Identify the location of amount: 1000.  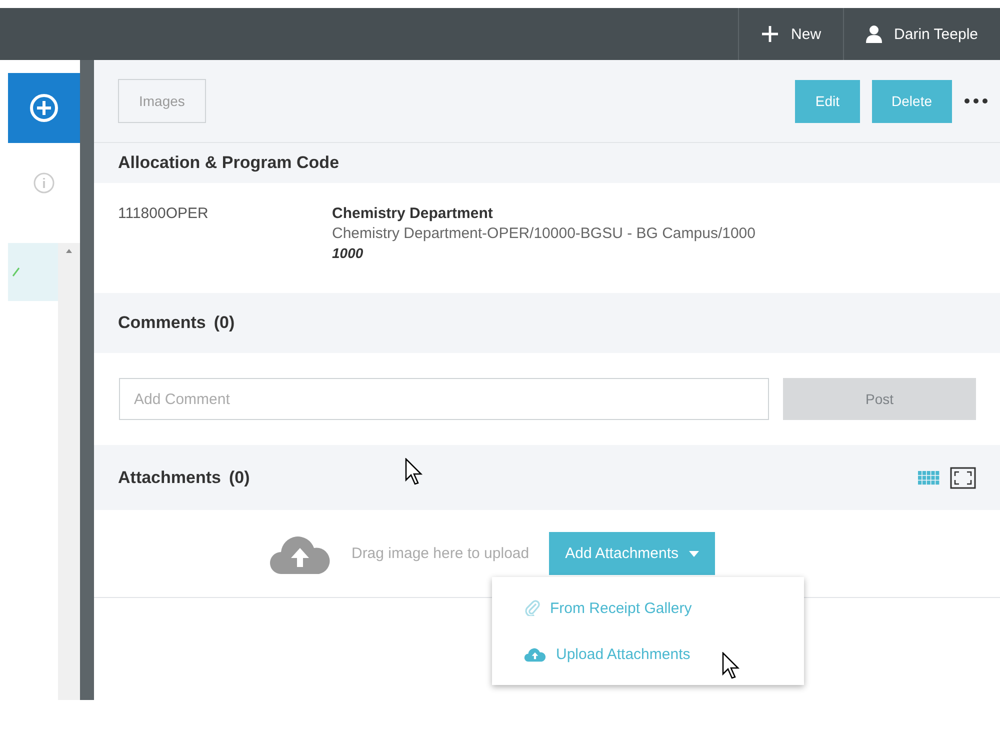
(348, 253).